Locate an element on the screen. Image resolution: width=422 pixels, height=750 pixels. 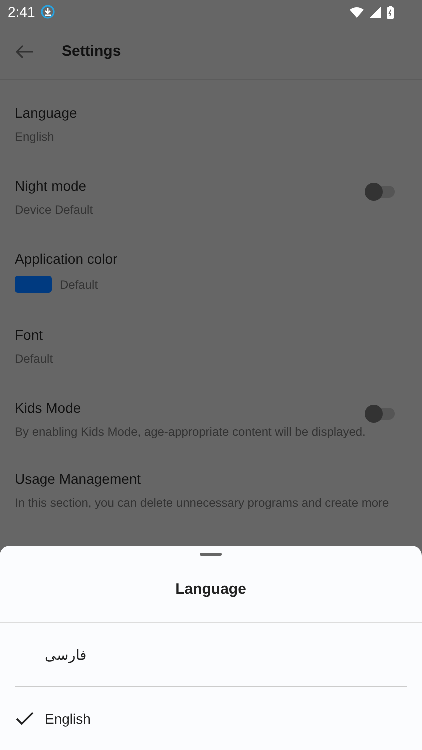
back-arrow-icon is located at coordinates (25, 51).